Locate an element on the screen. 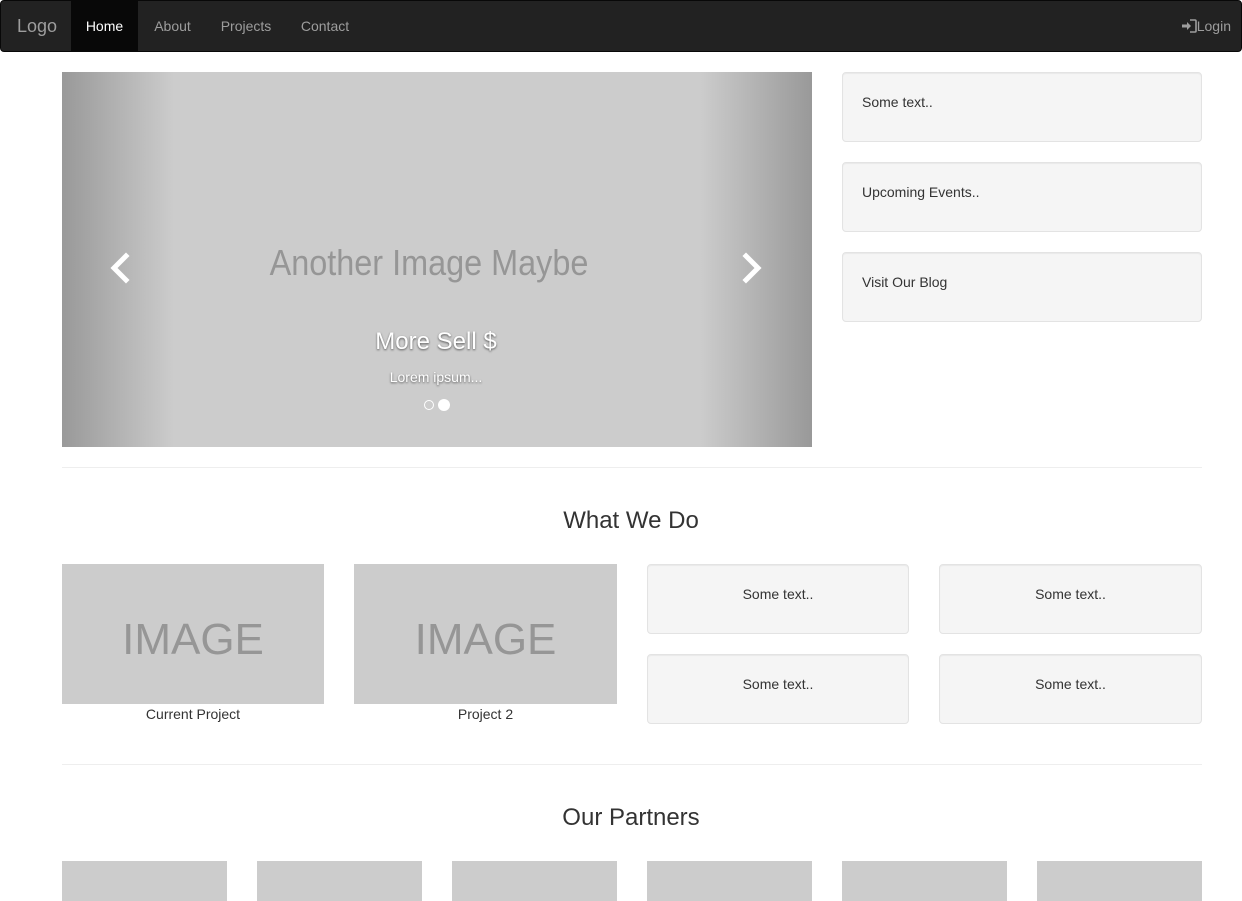 This screenshot has height=901, width=1242. blog-well: Visit Our Blog is located at coordinates (1022, 287).